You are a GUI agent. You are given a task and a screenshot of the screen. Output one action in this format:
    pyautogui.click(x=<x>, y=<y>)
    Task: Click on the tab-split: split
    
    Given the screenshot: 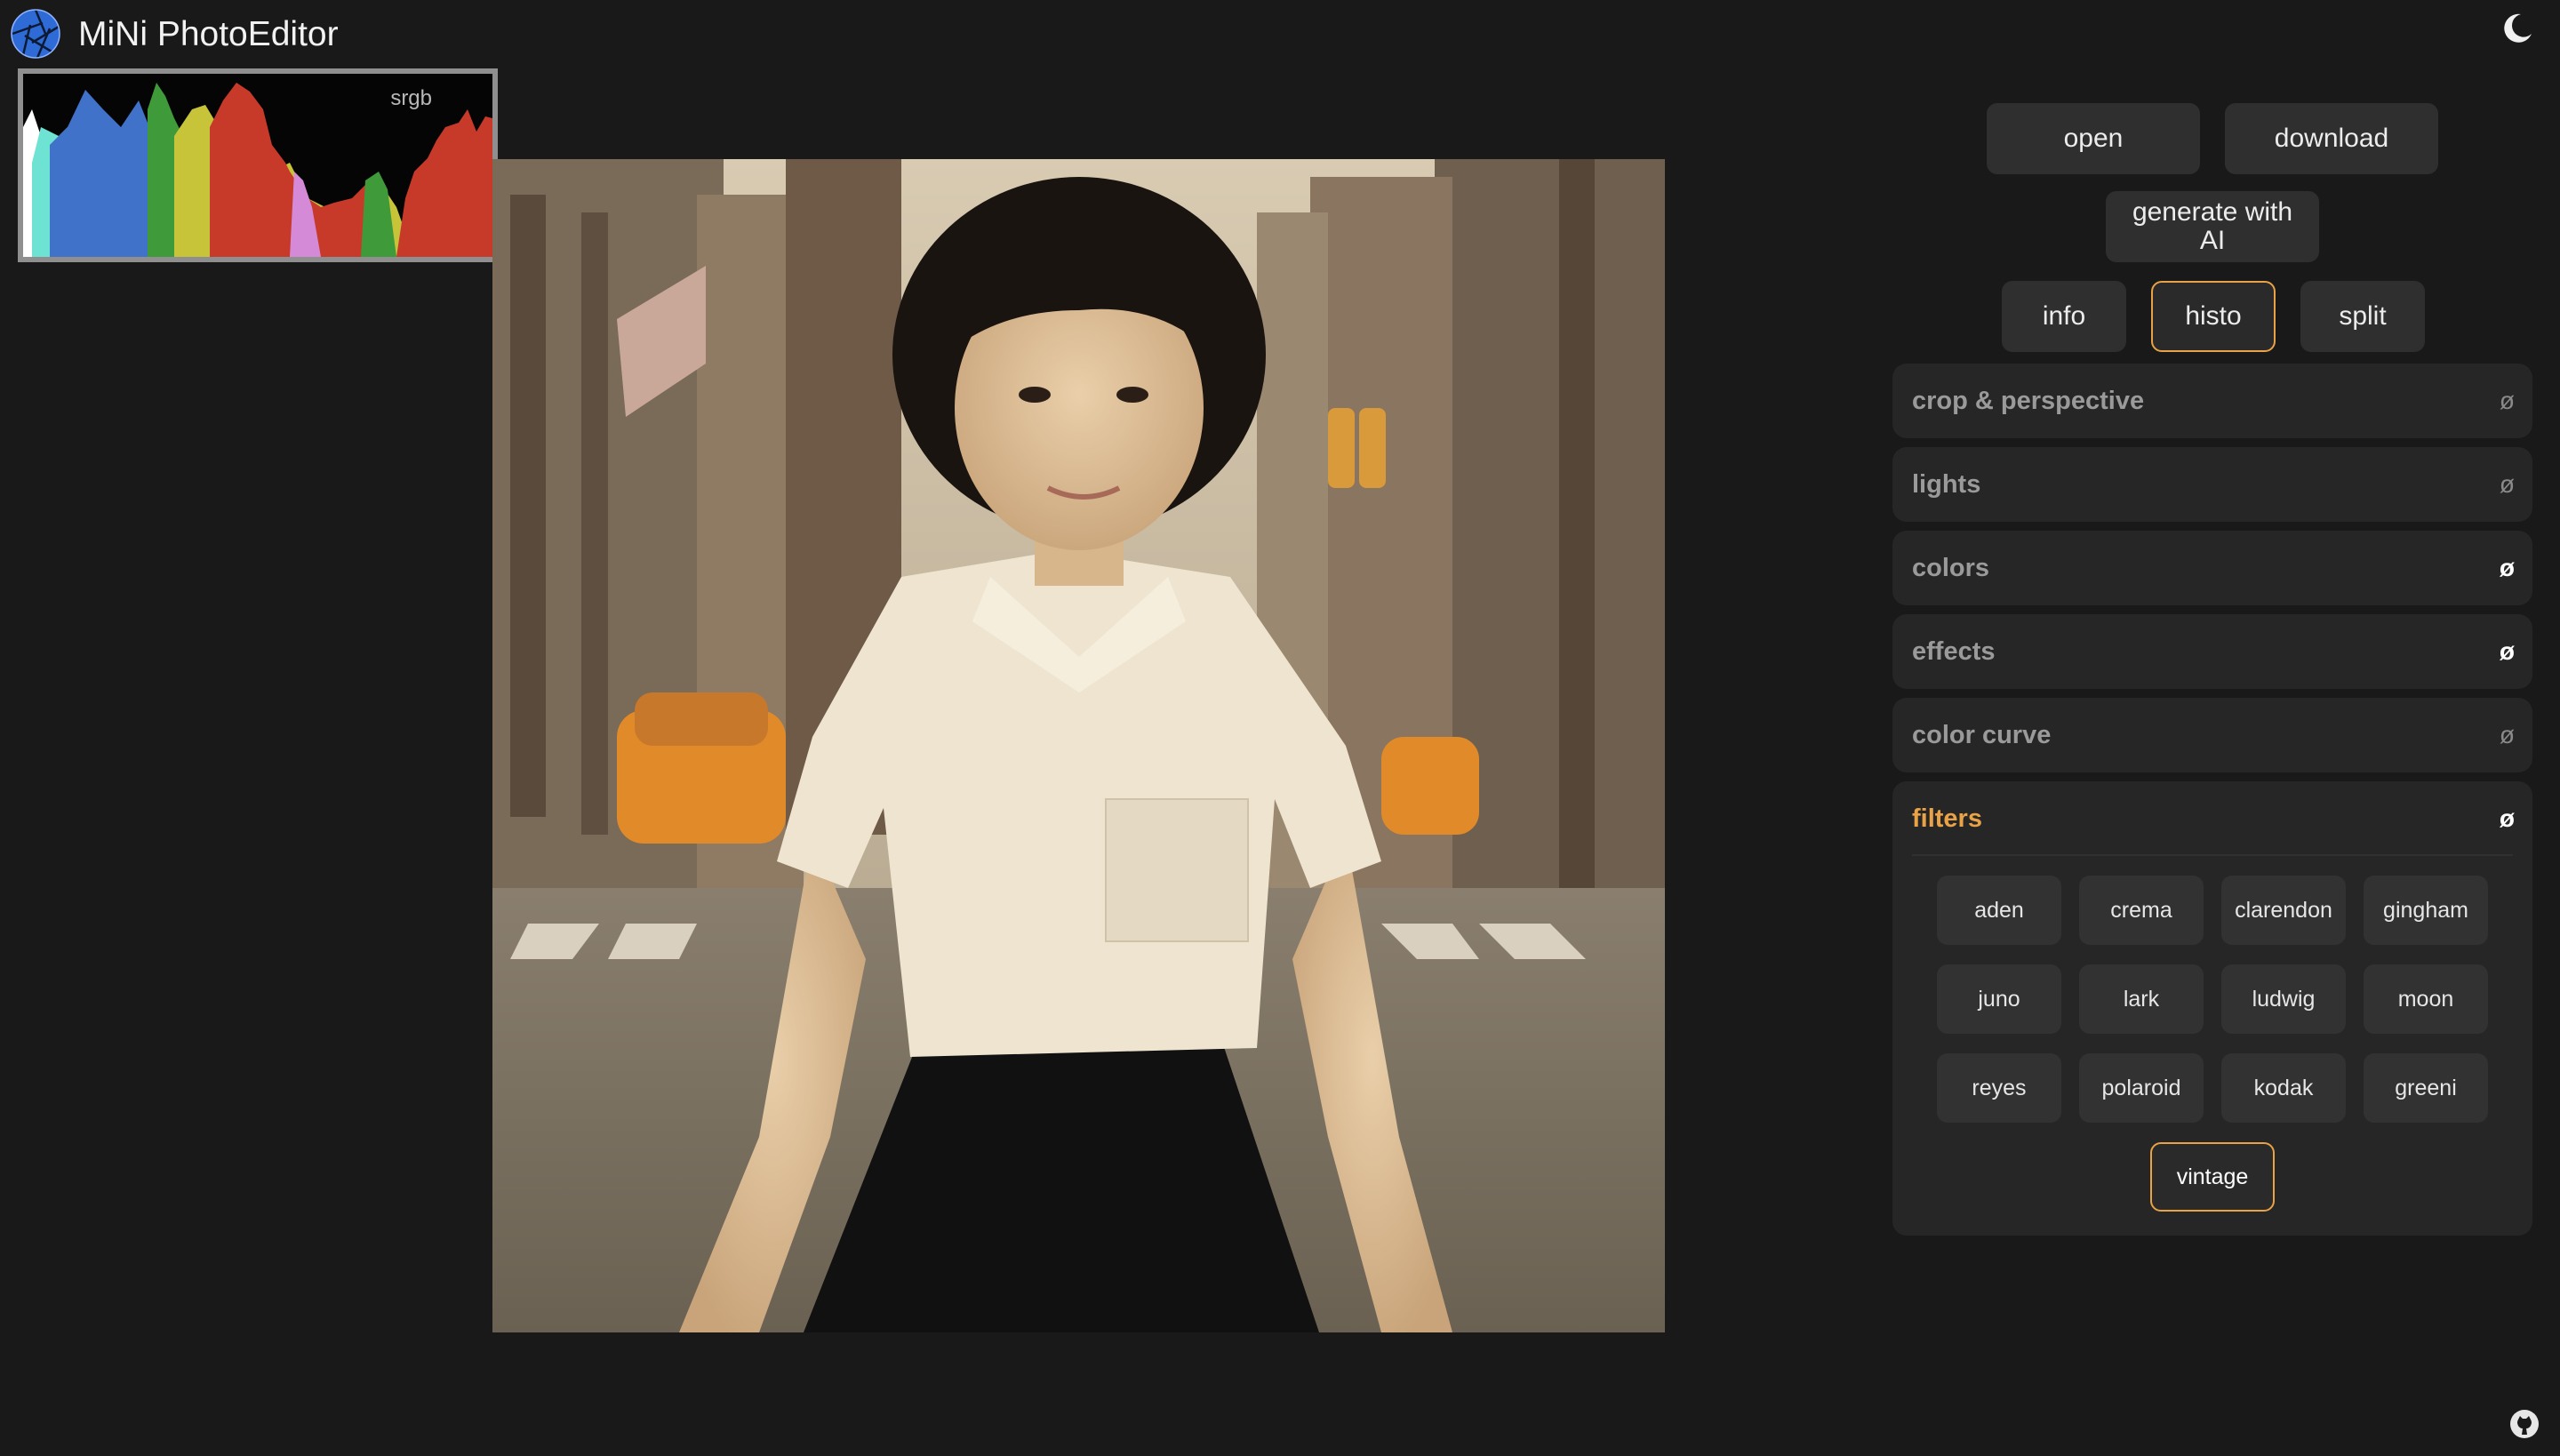 What is the action you would take?
    pyautogui.click(x=2362, y=316)
    